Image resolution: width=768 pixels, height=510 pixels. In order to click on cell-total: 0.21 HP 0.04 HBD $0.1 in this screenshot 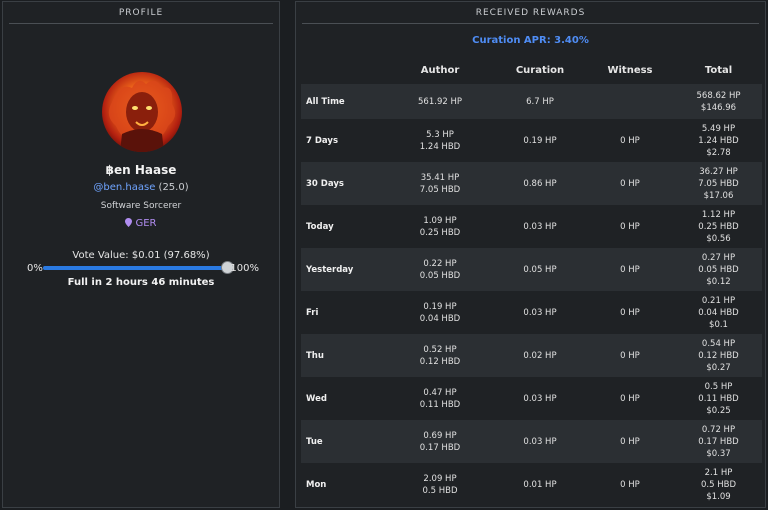, I will do `click(718, 312)`.